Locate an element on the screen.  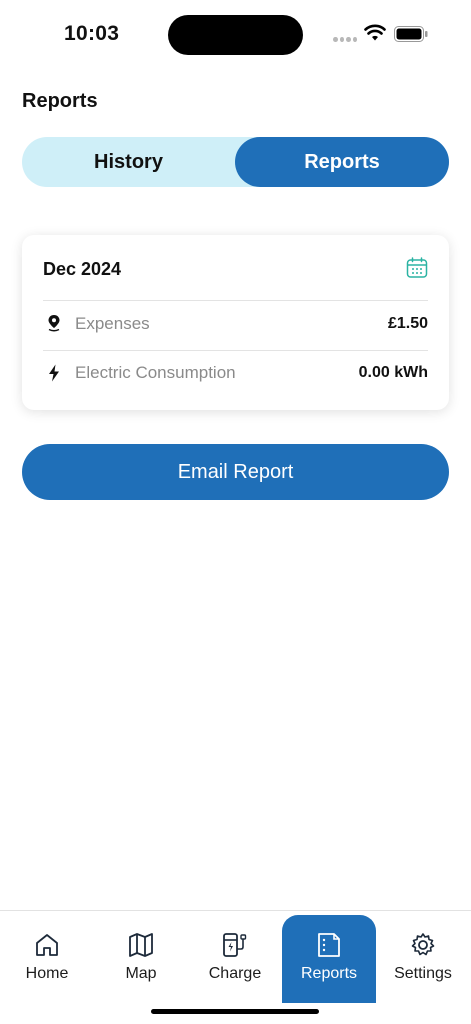
segmented-control: History Reports is located at coordinates (235, 162).